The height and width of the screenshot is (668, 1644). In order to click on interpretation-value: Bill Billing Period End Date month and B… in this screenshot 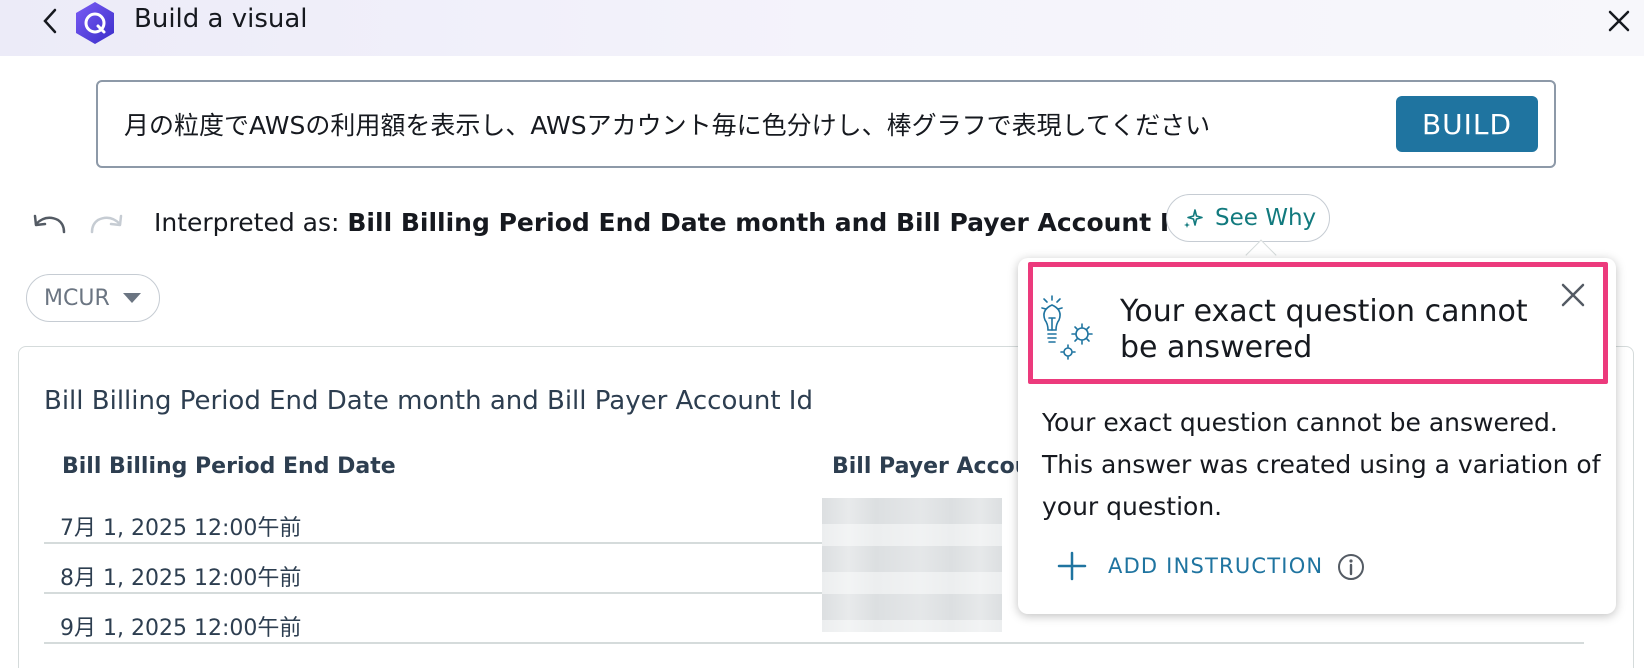, I will do `click(772, 222)`.